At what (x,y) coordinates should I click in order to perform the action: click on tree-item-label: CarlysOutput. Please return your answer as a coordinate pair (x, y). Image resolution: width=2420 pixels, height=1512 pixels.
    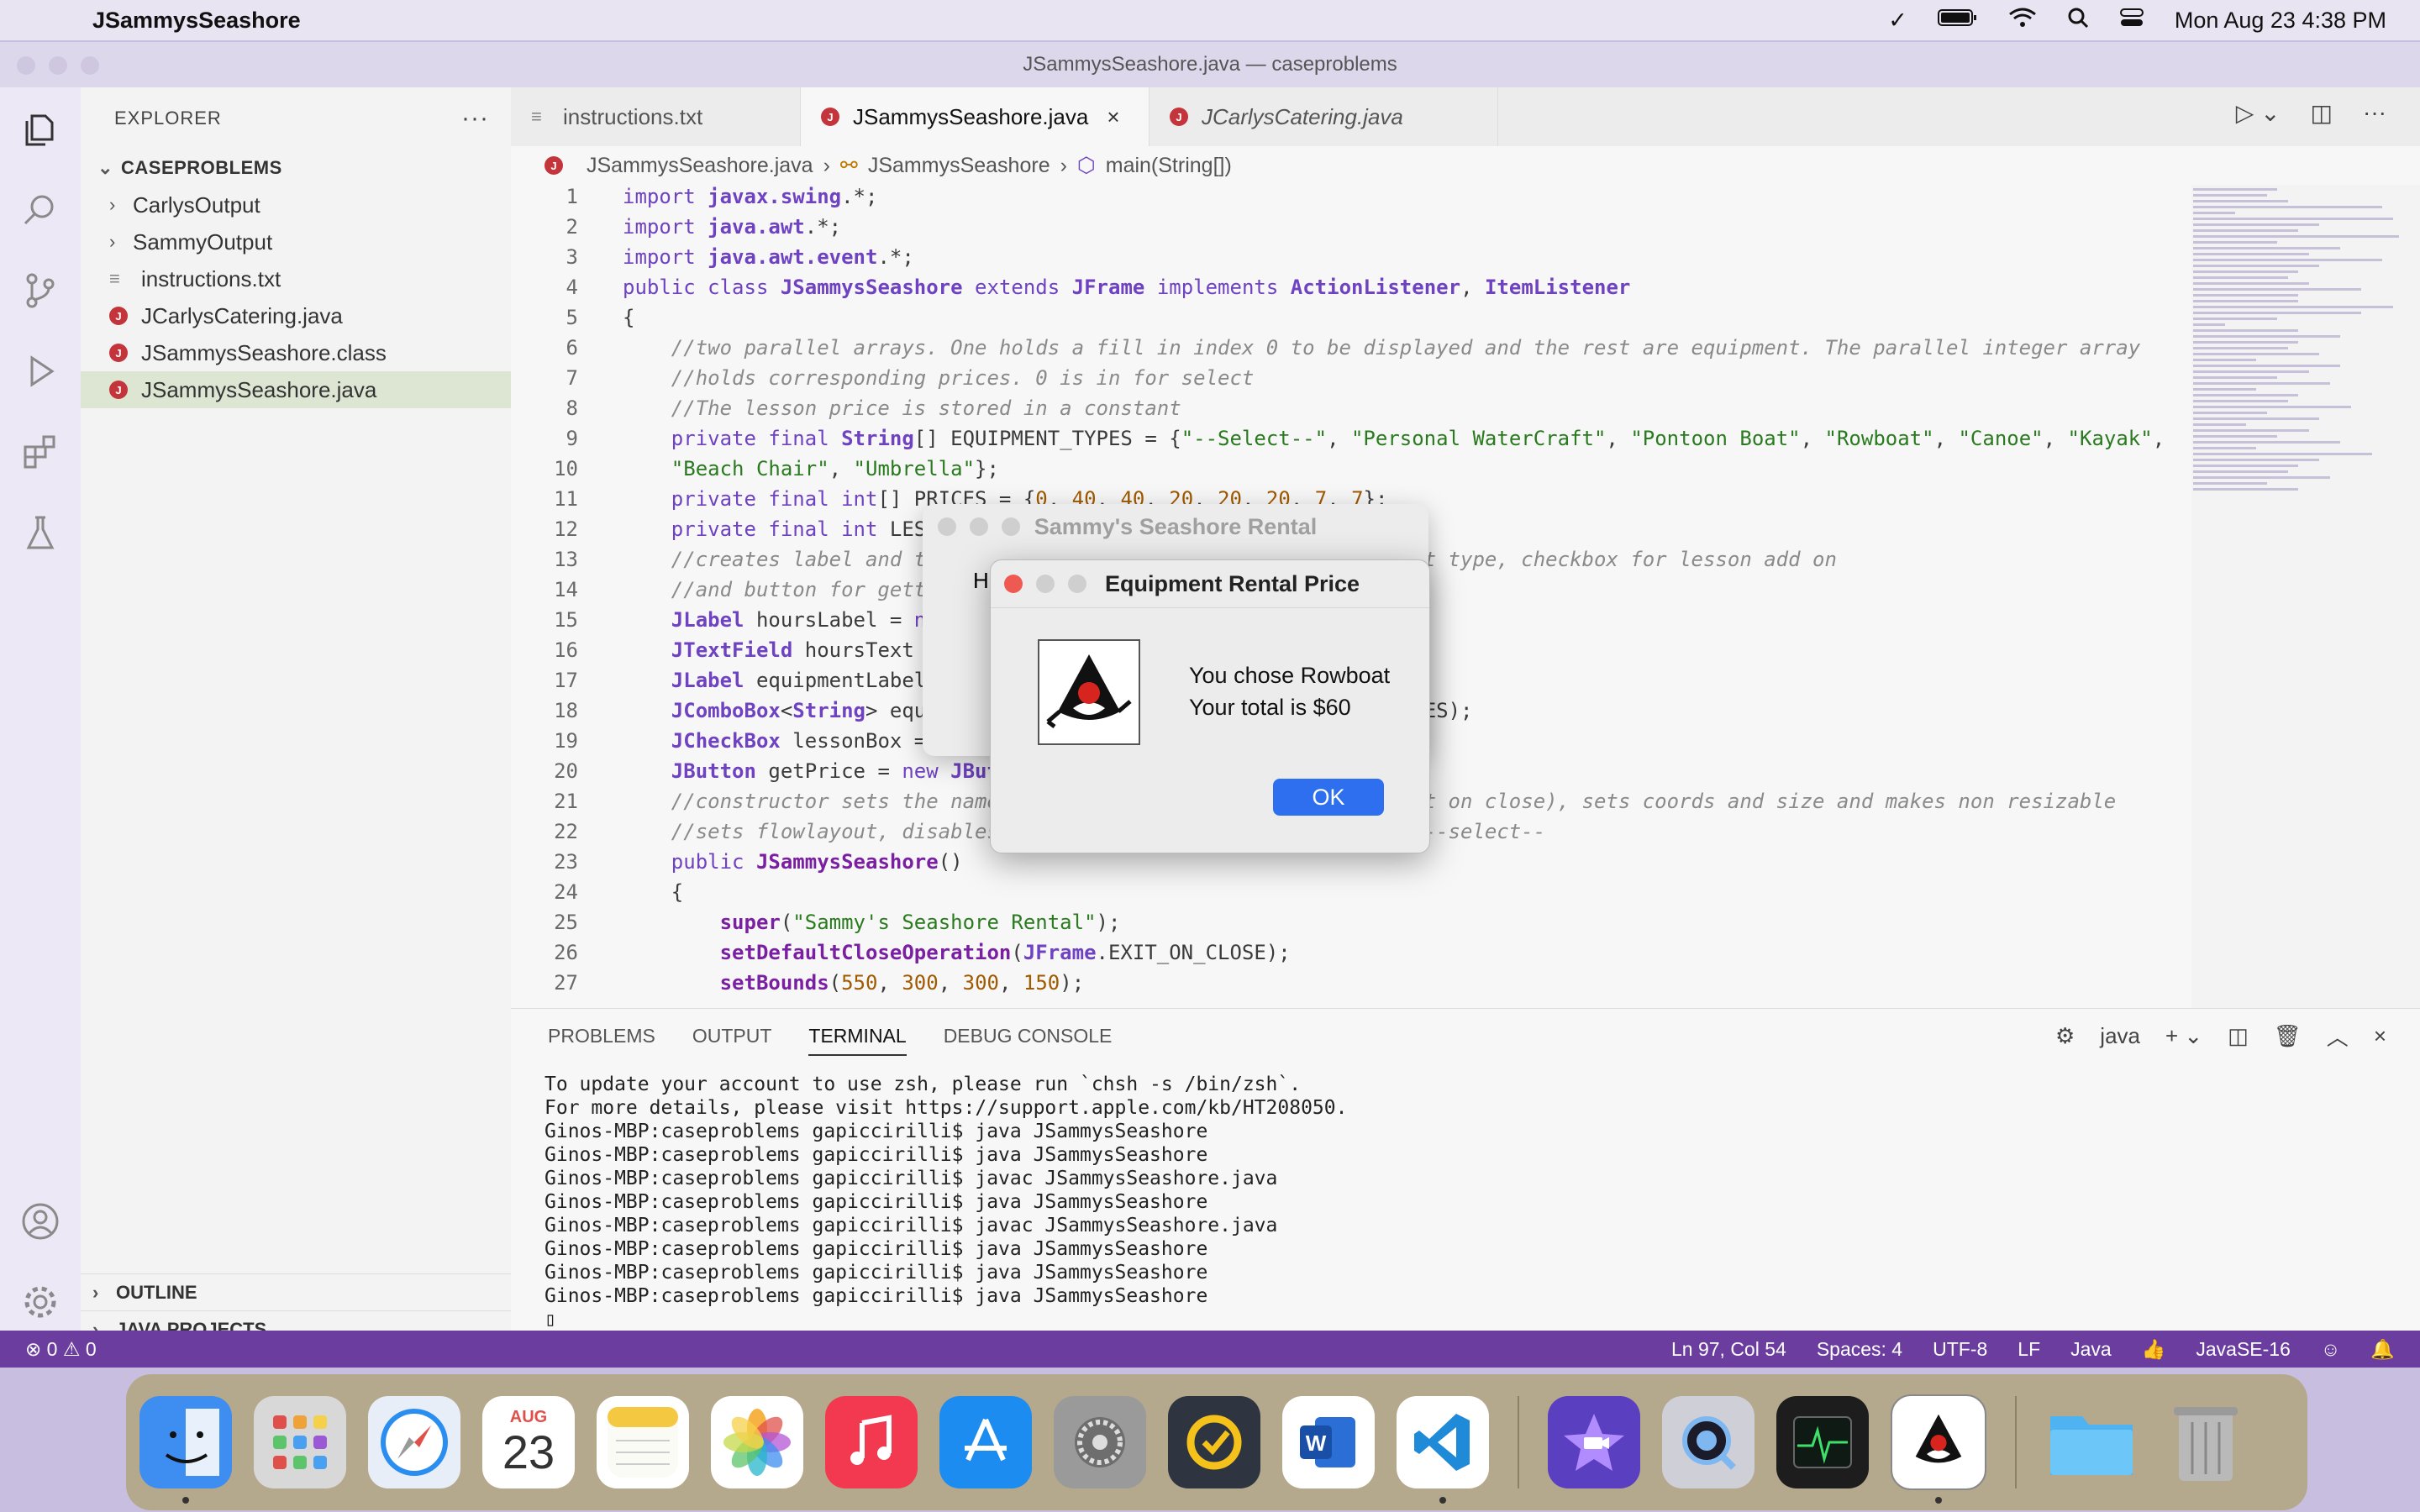
    Looking at the image, I should click on (196, 205).